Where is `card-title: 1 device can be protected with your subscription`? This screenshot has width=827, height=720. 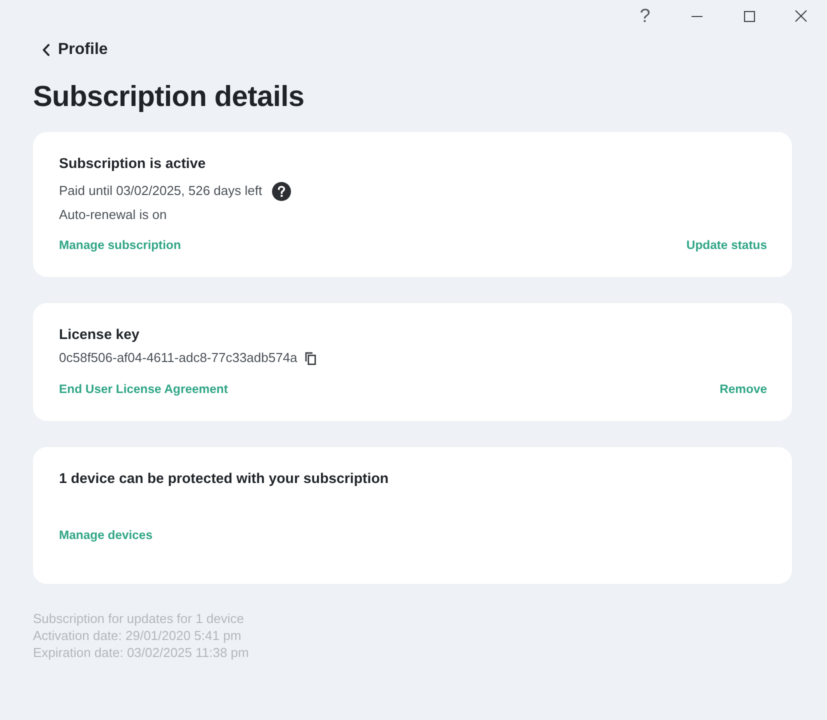 card-title: 1 device can be protected with your subscription is located at coordinates (224, 479).